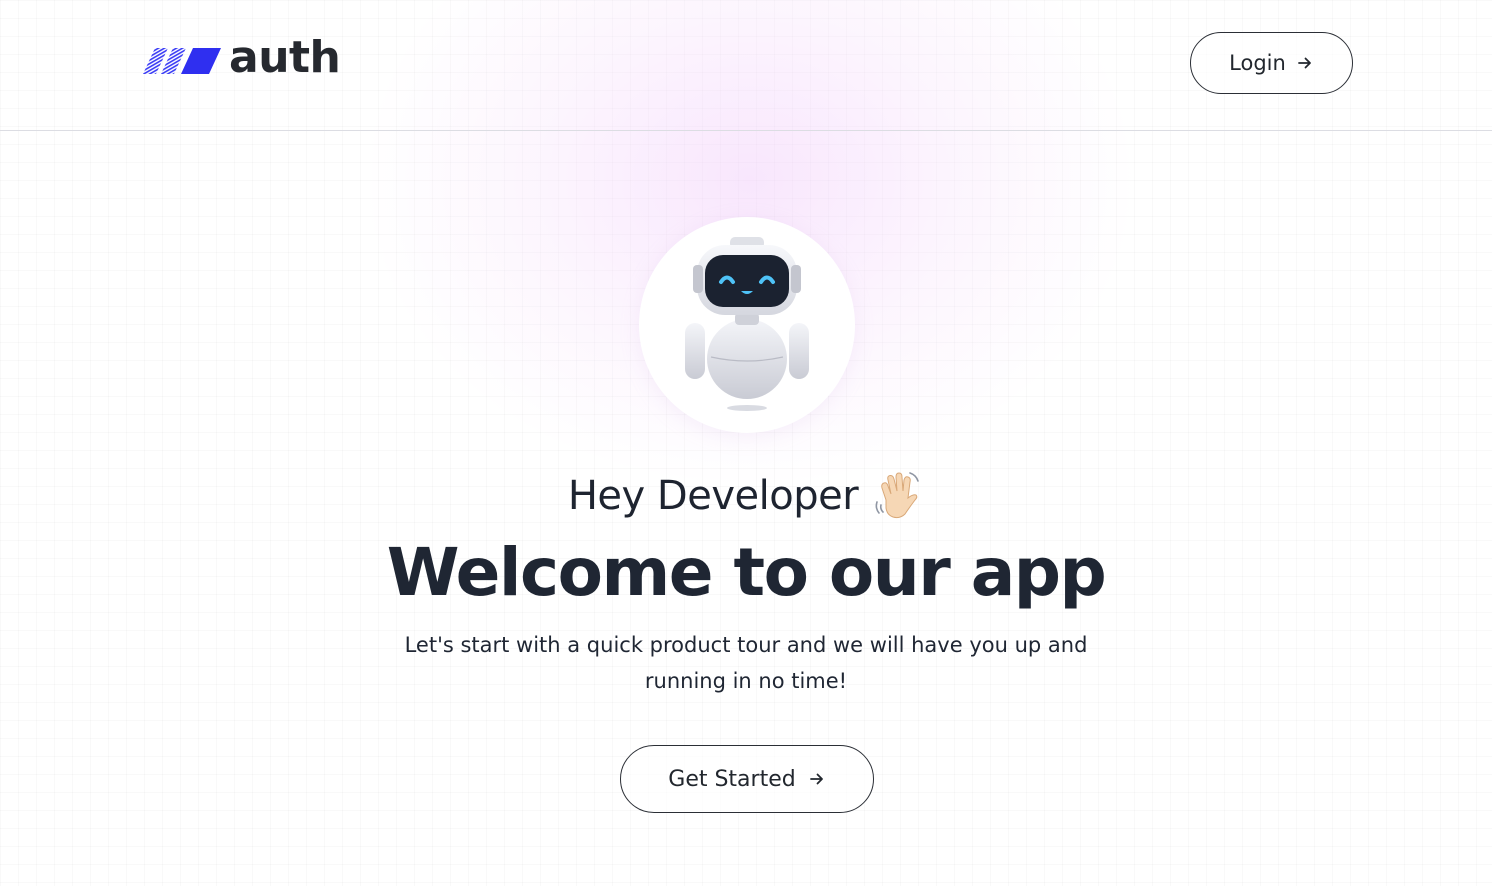 The image size is (1492, 886). What do you see at coordinates (732, 779) in the screenshot?
I see `get-started-label: Get Started` at bounding box center [732, 779].